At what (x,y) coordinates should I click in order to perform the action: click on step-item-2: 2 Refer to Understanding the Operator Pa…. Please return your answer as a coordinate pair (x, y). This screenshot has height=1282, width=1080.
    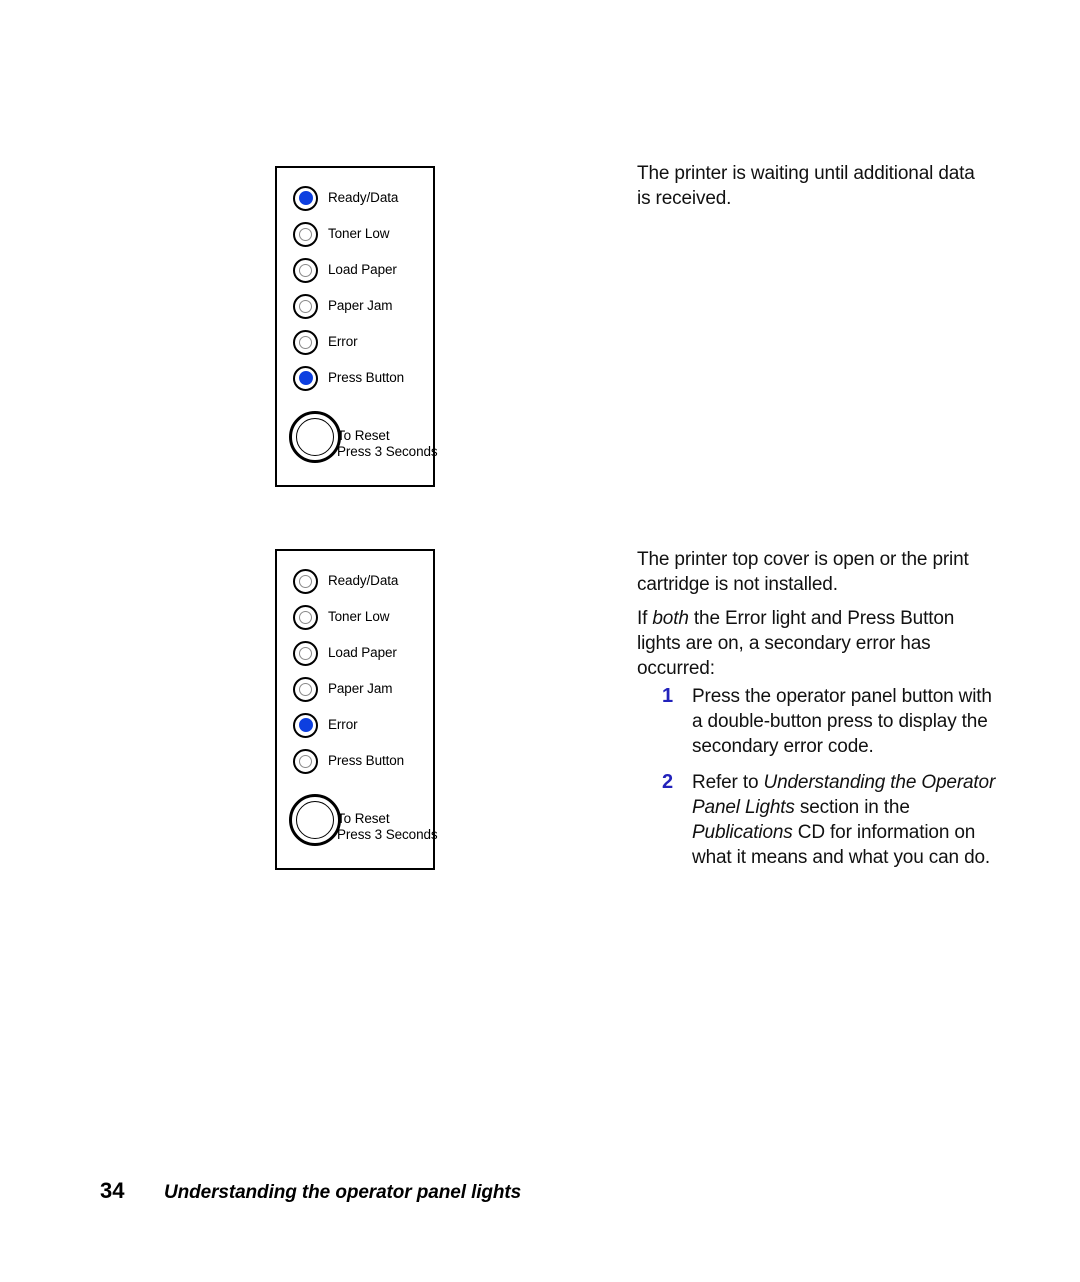
    Looking at the image, I should click on (832, 820).